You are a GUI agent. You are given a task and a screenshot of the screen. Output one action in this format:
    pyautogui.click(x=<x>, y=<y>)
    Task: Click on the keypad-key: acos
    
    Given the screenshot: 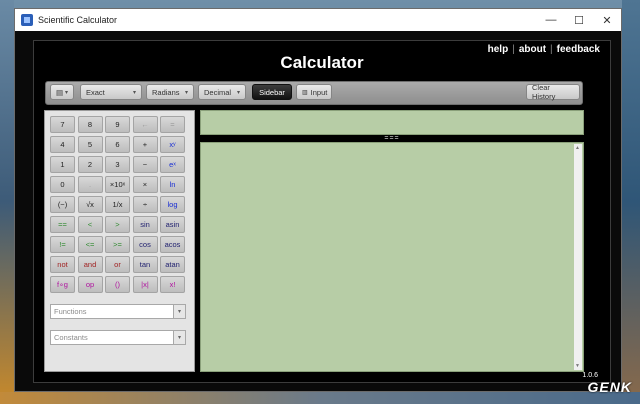 What is the action you would take?
    pyautogui.click(x=172, y=244)
    